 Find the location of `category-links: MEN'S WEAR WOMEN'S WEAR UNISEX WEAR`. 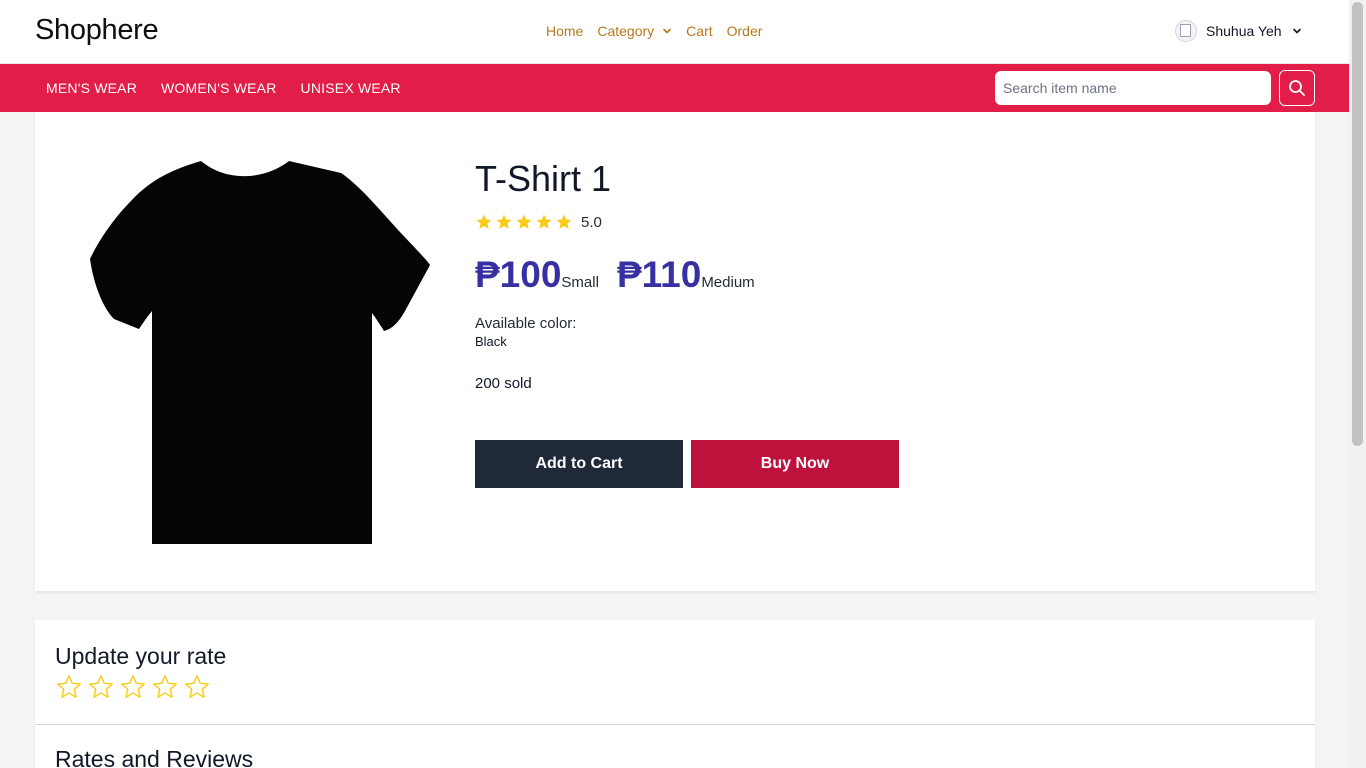

category-links: MEN'S WEAR WOMEN'S WEAR UNISEX WEAR is located at coordinates (235, 88).